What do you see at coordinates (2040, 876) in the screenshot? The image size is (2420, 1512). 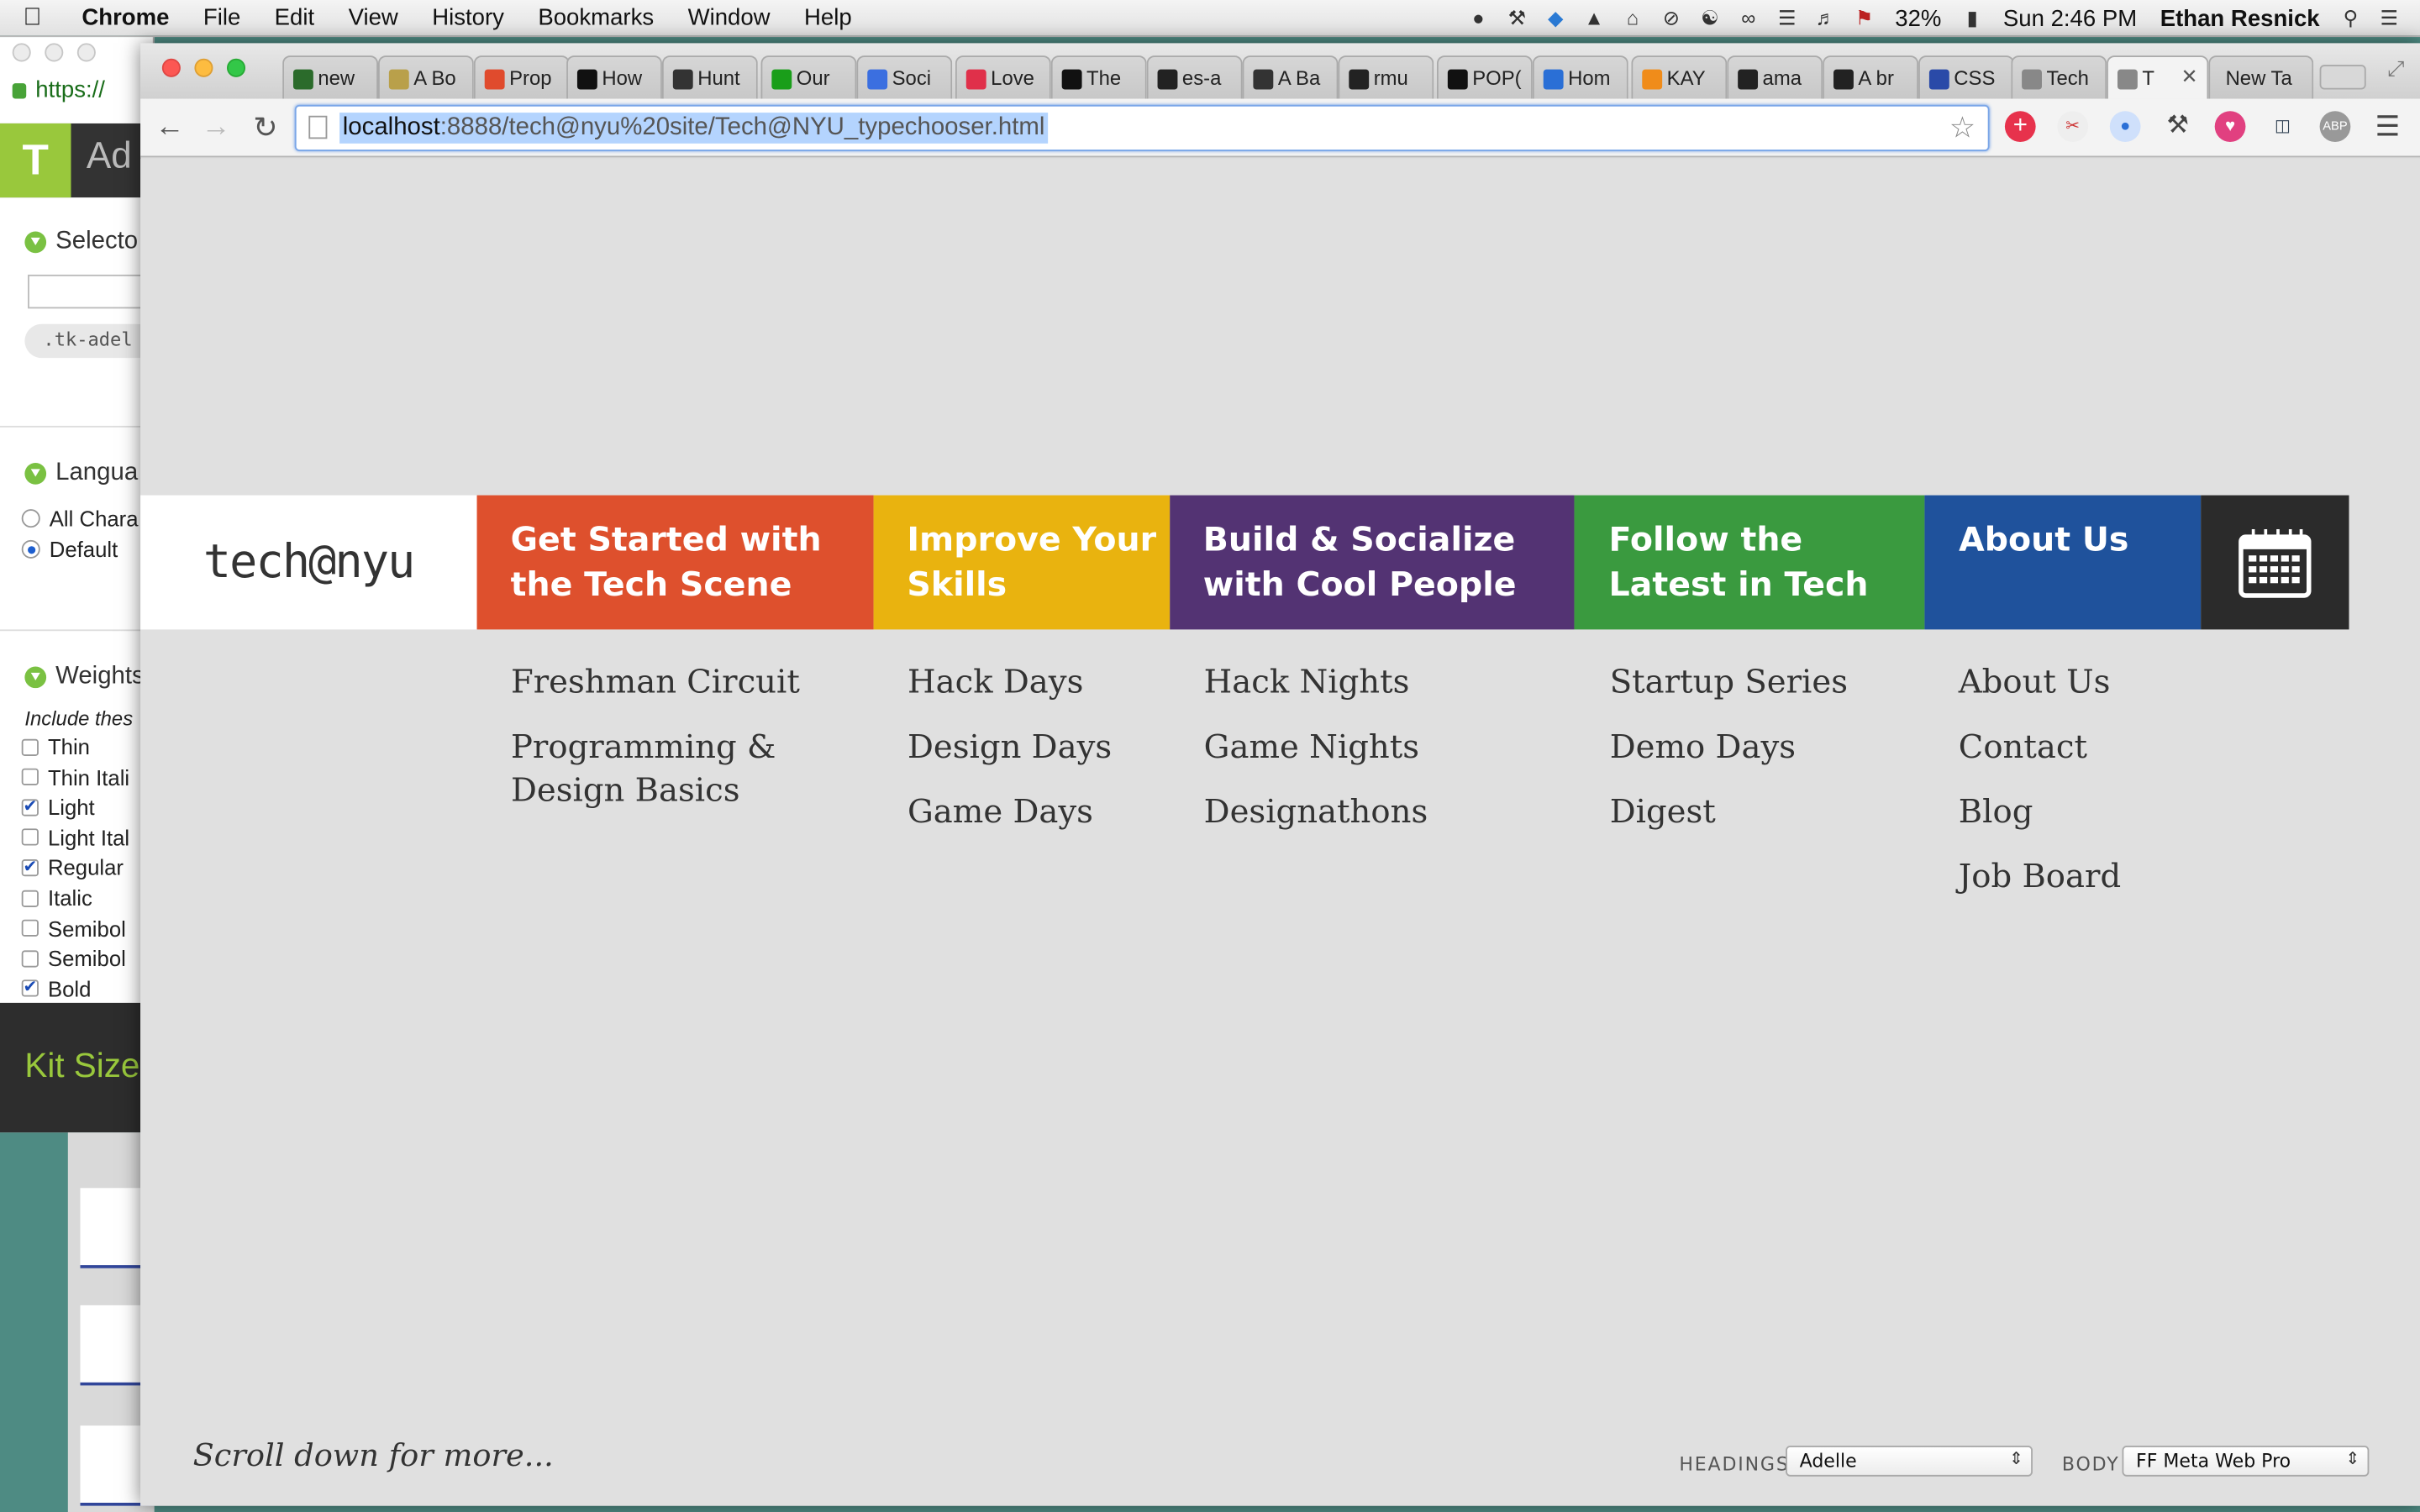 I see `link-job-board: Job Board` at bounding box center [2040, 876].